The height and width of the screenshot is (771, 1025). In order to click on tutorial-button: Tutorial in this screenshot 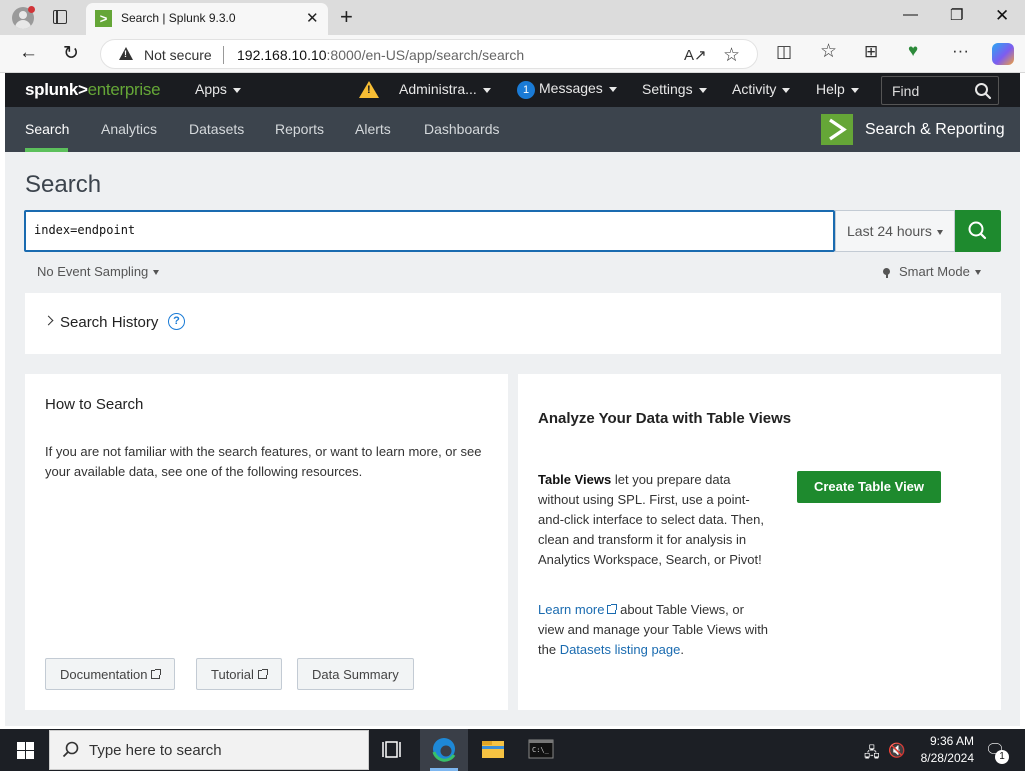, I will do `click(239, 674)`.